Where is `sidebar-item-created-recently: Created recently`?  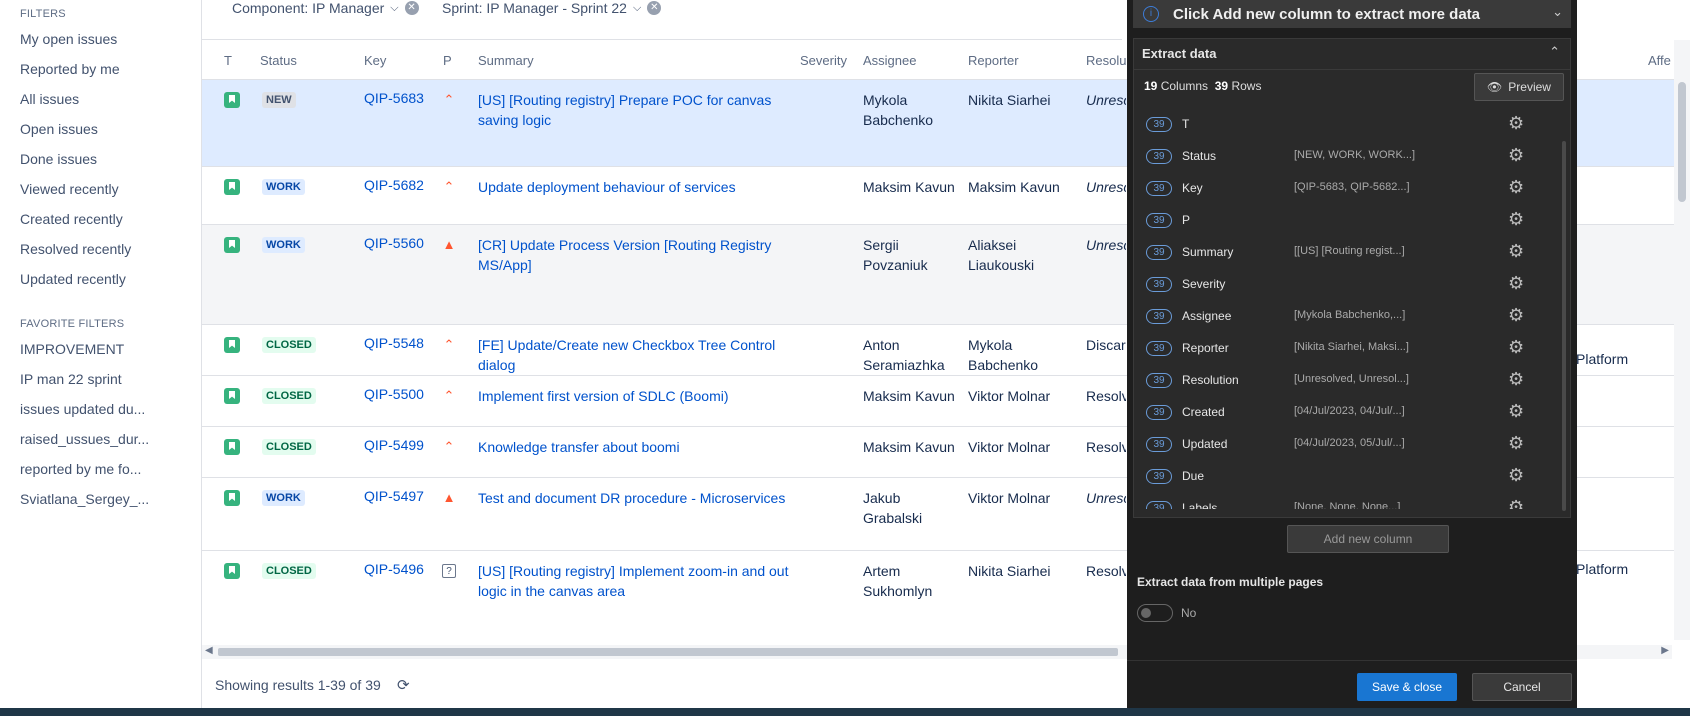 sidebar-item-created-recently: Created recently is located at coordinates (71, 219).